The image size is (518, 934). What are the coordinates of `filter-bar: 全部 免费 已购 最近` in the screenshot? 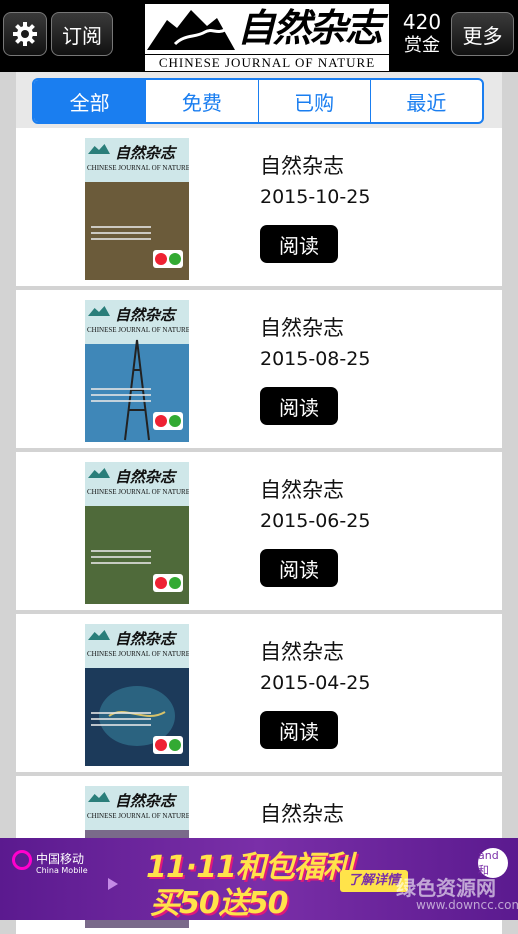 It's located at (259, 100).